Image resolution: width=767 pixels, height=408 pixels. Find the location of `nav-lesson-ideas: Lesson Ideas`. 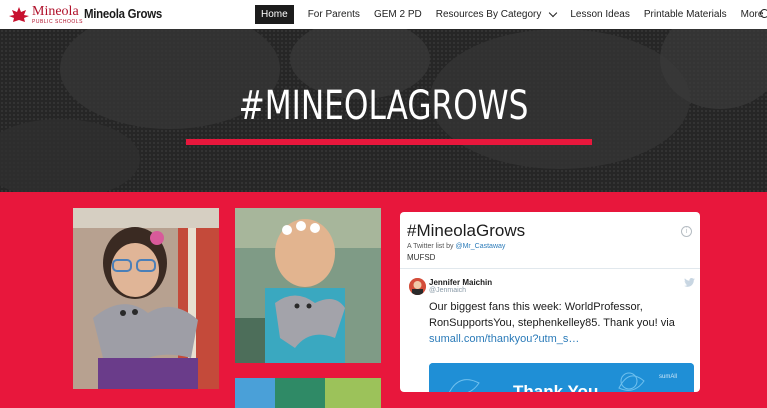

nav-lesson-ideas: Lesson Ideas is located at coordinates (600, 14).